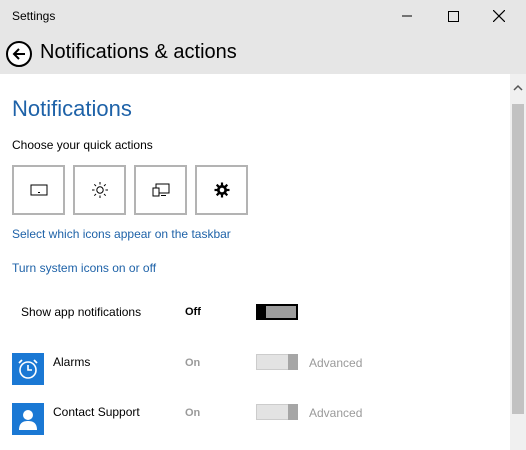  I want to click on quick-action-brightness, so click(99, 190).